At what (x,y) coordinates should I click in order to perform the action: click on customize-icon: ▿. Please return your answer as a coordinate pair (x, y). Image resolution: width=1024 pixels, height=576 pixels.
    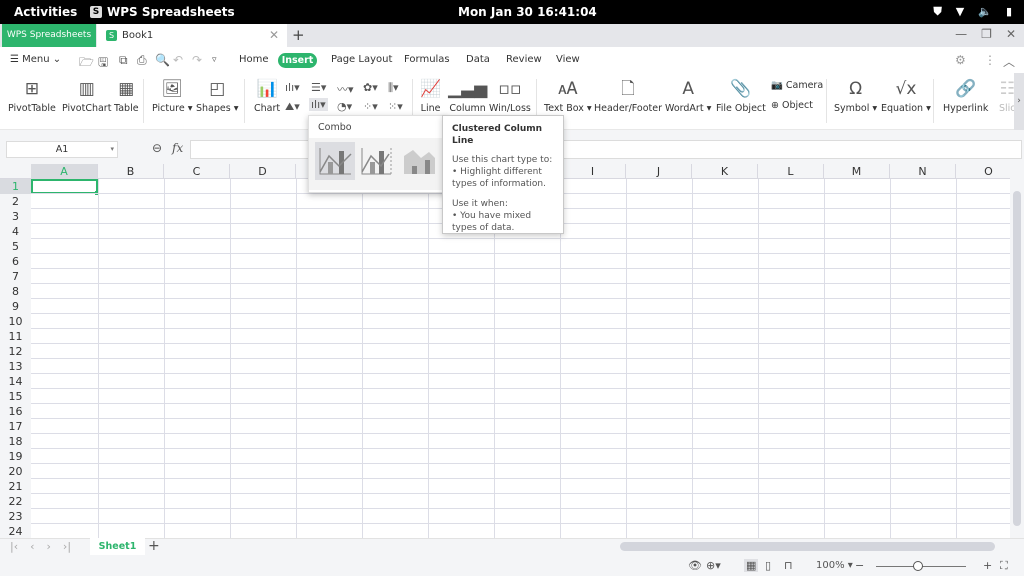
    Looking at the image, I should click on (214, 60).